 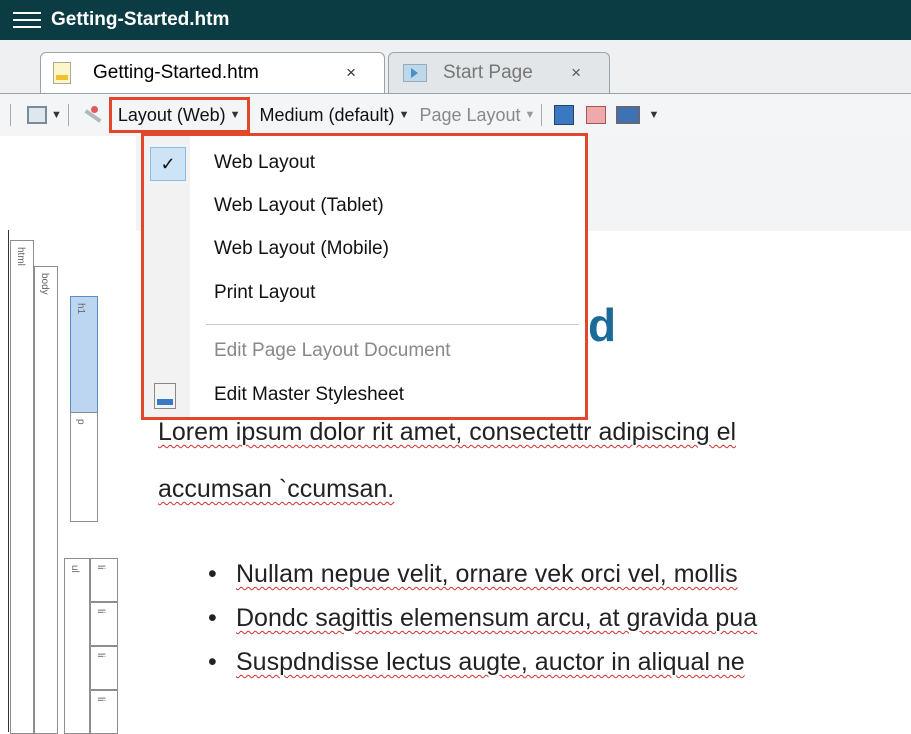 What do you see at coordinates (596, 115) in the screenshot?
I see `snippet-icon` at bounding box center [596, 115].